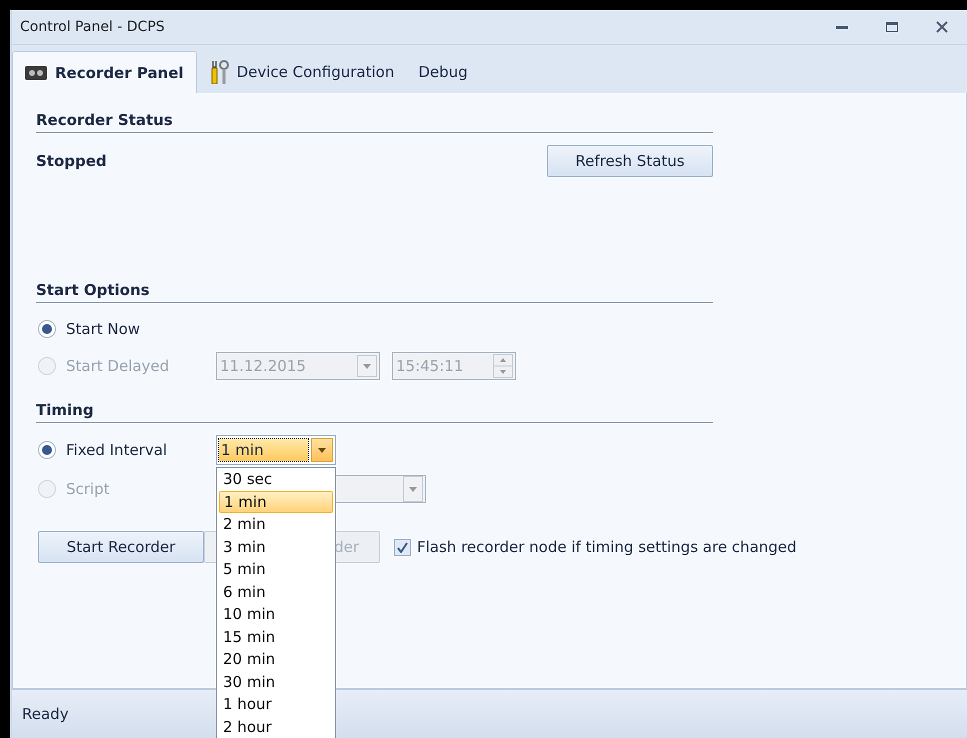  Describe the element at coordinates (36, 73) in the screenshot. I see `recorder-icon` at that location.